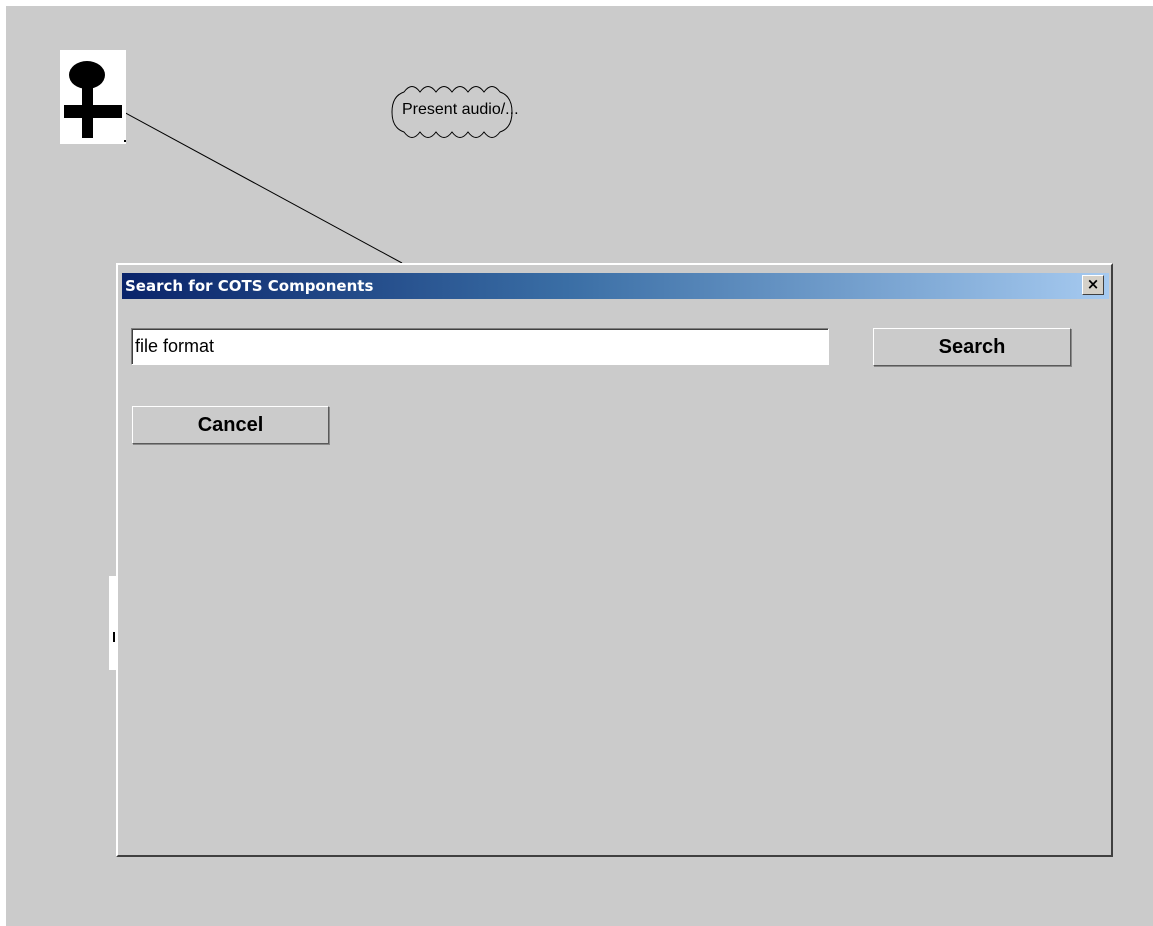  Describe the element at coordinates (95, 101) in the screenshot. I see `actor-stick-figure-icon` at that location.